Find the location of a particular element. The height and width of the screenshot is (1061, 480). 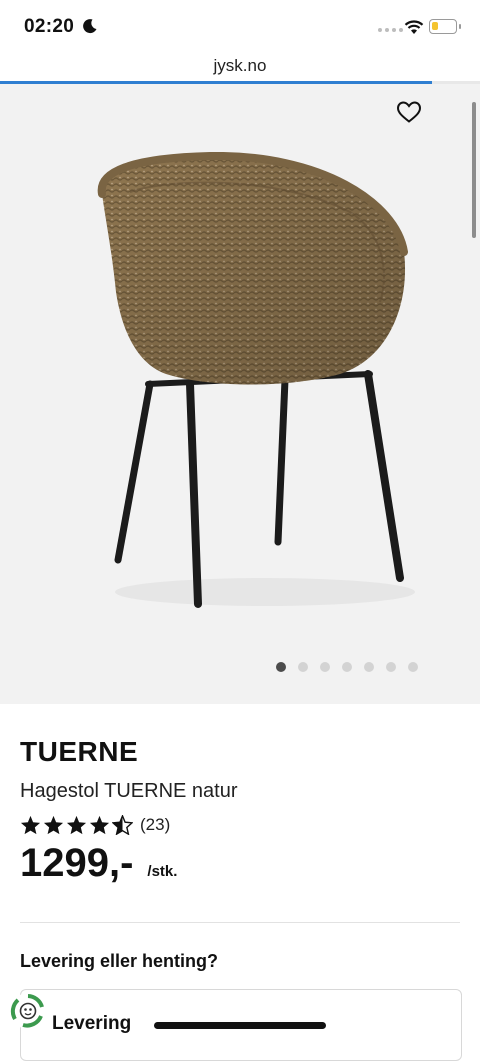

heart-icon is located at coordinates (409, 112).